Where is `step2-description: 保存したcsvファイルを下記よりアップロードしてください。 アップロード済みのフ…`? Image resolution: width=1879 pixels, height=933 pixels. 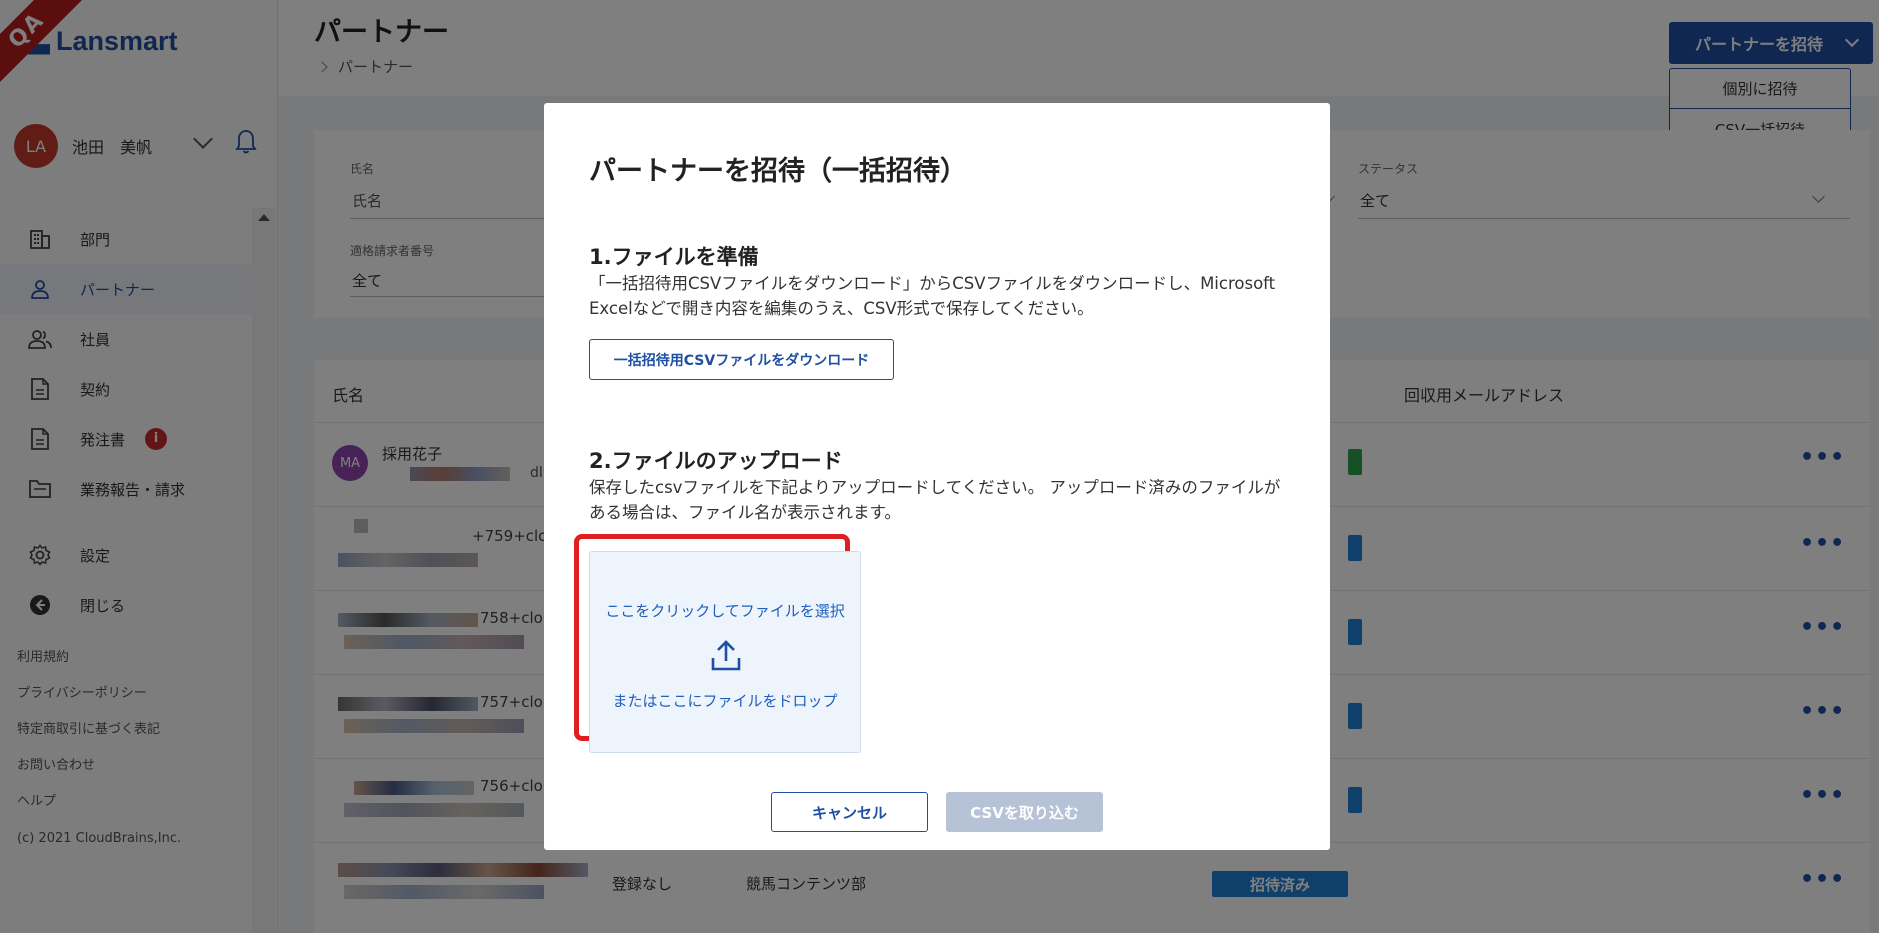
step2-description: 保存したcsvファイルを下記よりアップロードしてください。 アップロード済みのフ… is located at coordinates (935, 500).